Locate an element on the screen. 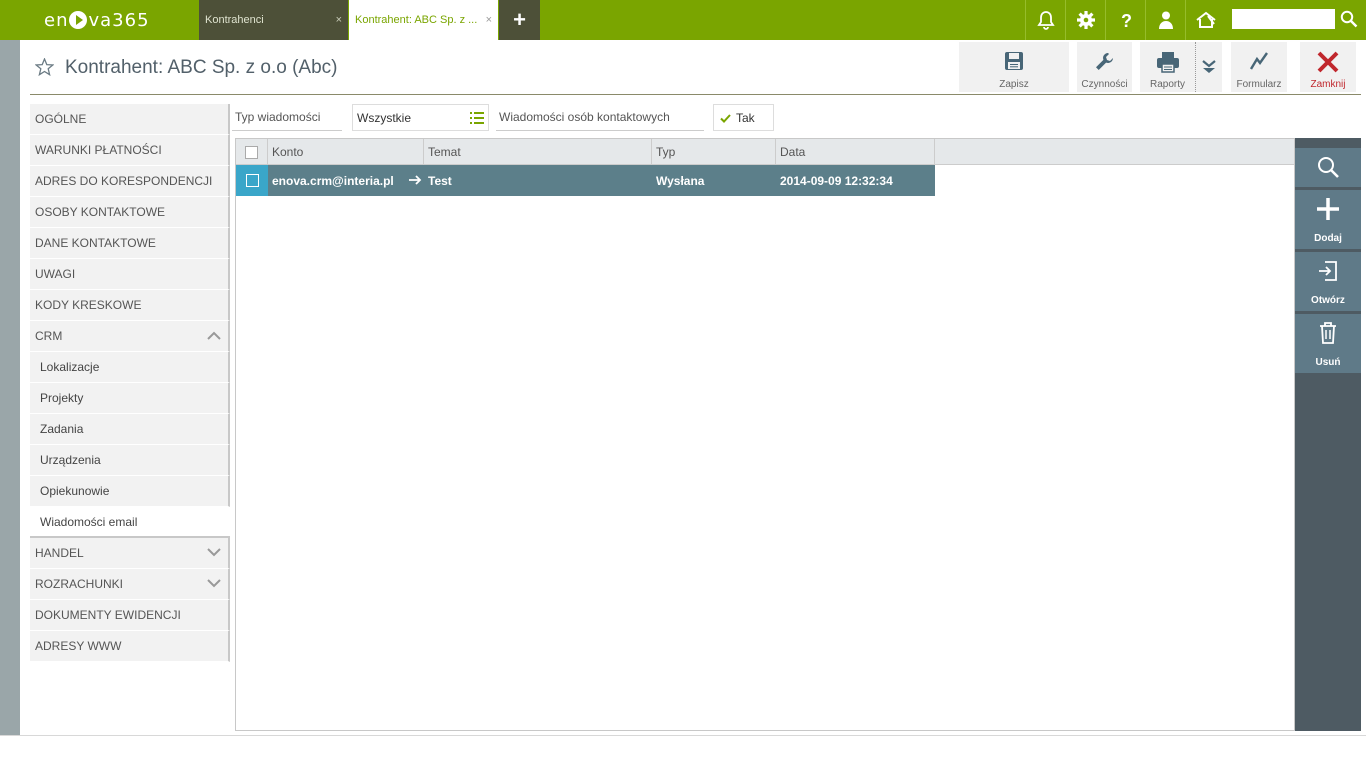 The height and width of the screenshot is (768, 1366). page-title: Kontrahent: ABC Sp. z o.o (Abc) is located at coordinates (201, 67).